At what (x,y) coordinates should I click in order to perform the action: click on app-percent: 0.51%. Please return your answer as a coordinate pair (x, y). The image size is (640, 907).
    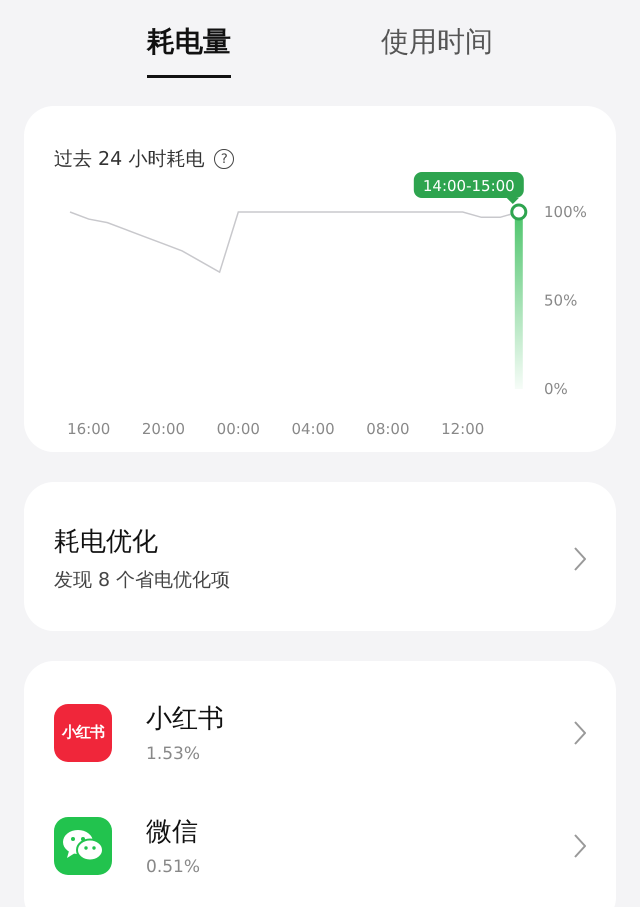
    Looking at the image, I should click on (174, 867).